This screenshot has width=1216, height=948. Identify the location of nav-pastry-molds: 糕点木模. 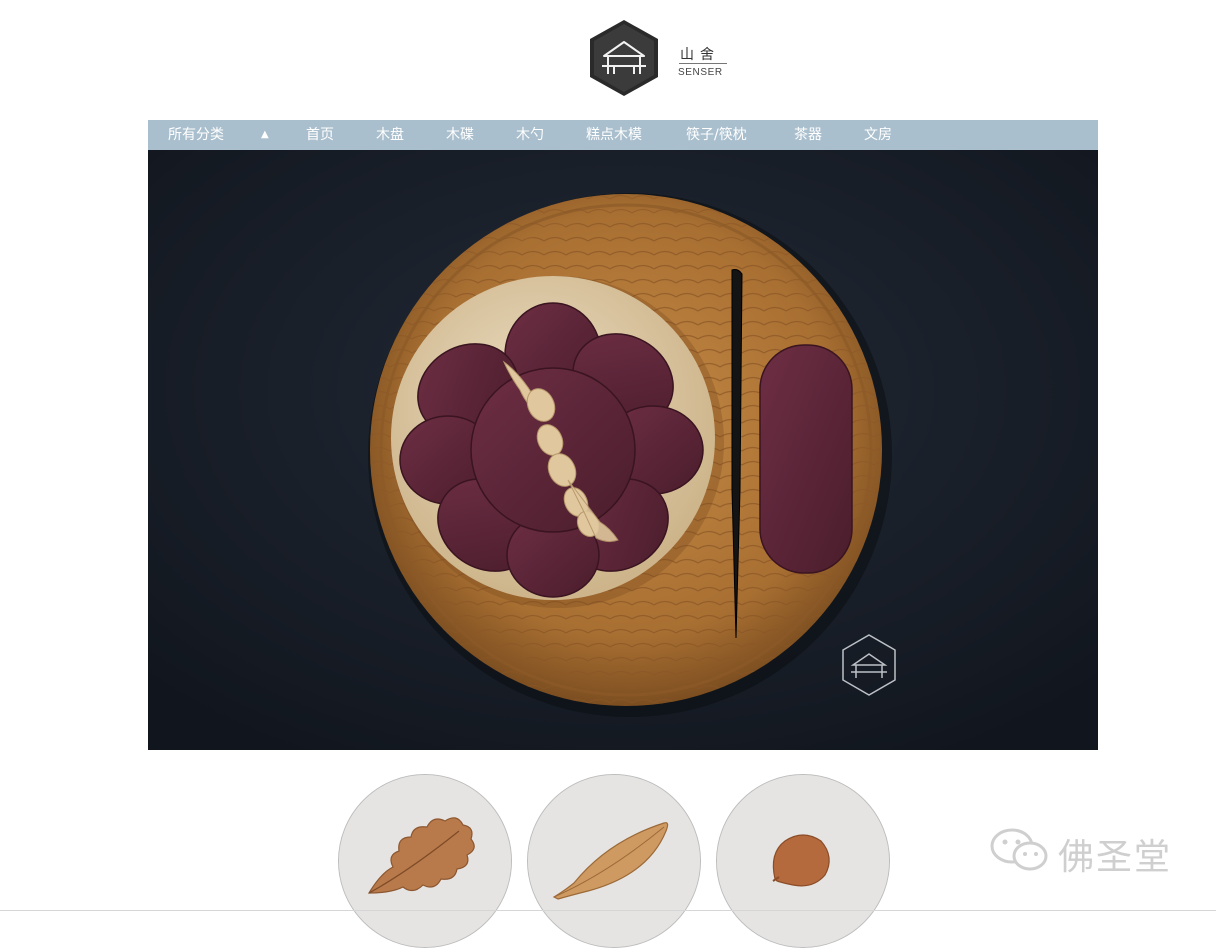
(614, 135).